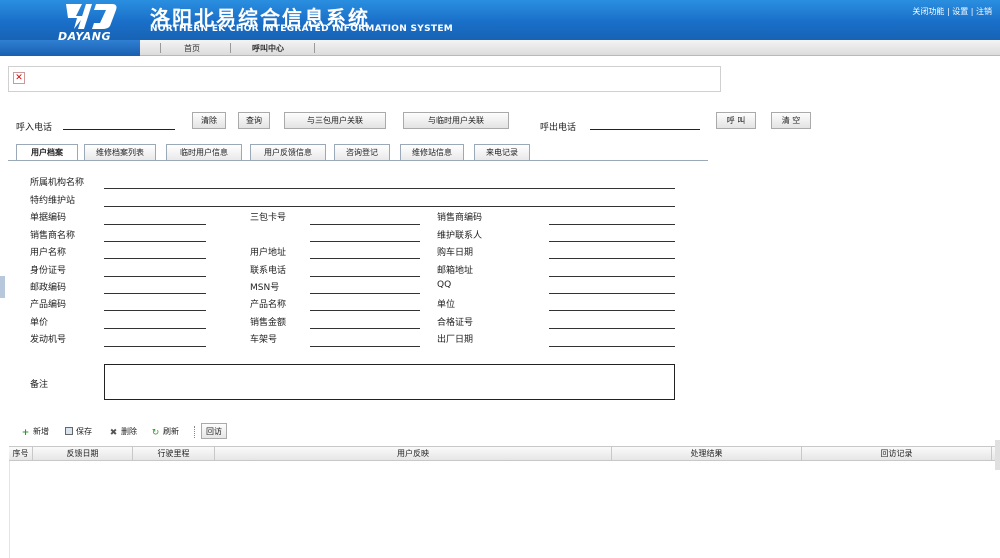 The height and width of the screenshot is (558, 1000). What do you see at coordinates (997, 455) in the screenshot?
I see `vertical-scrollbar` at bounding box center [997, 455].